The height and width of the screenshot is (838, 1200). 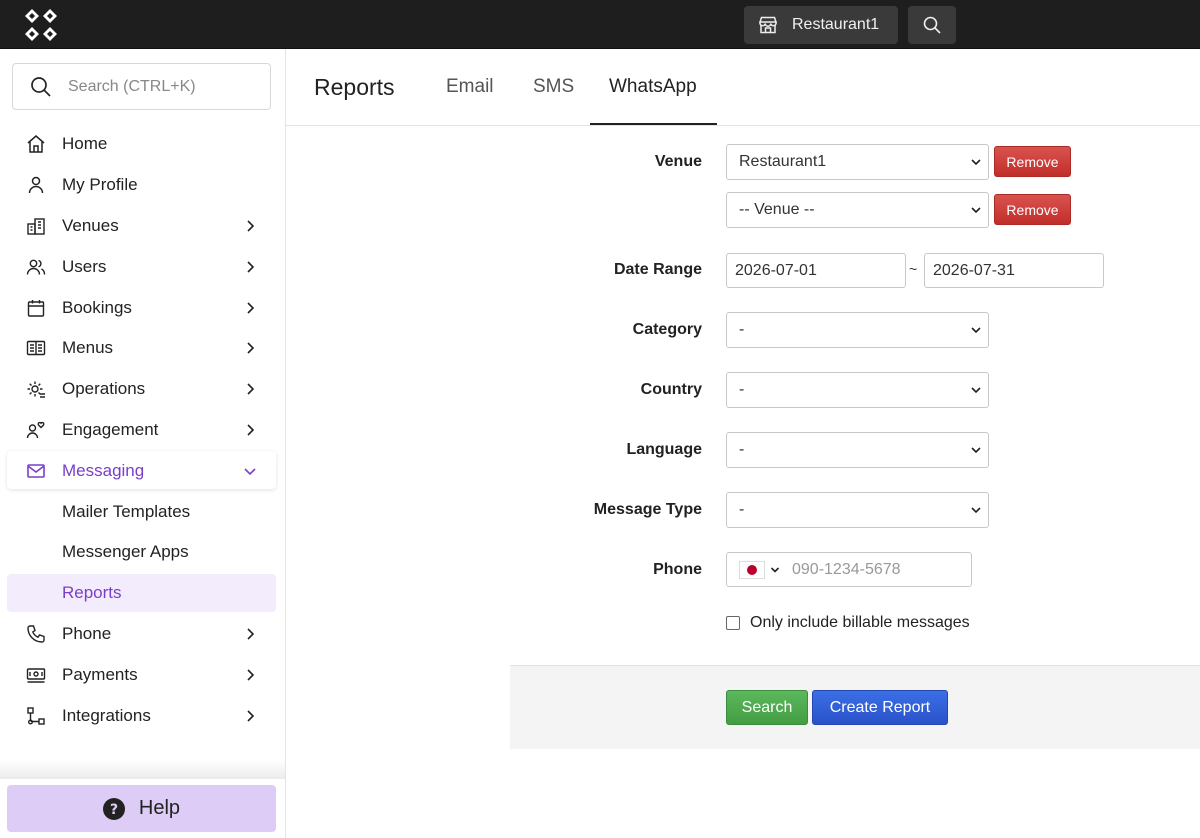 What do you see at coordinates (1032, 161) in the screenshot?
I see `remove-venue-button-1: Remove` at bounding box center [1032, 161].